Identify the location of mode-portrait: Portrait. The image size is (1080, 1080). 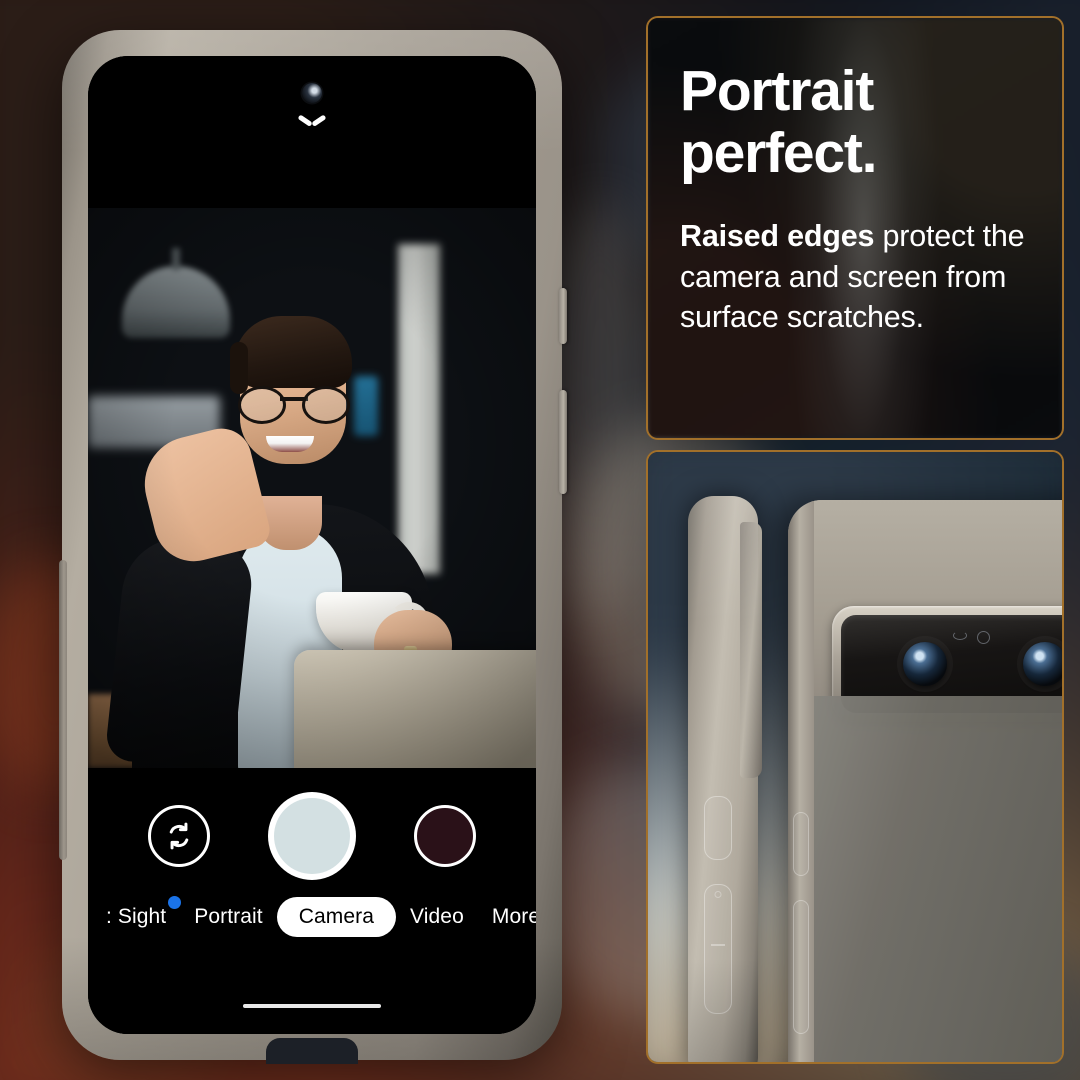
(228, 917).